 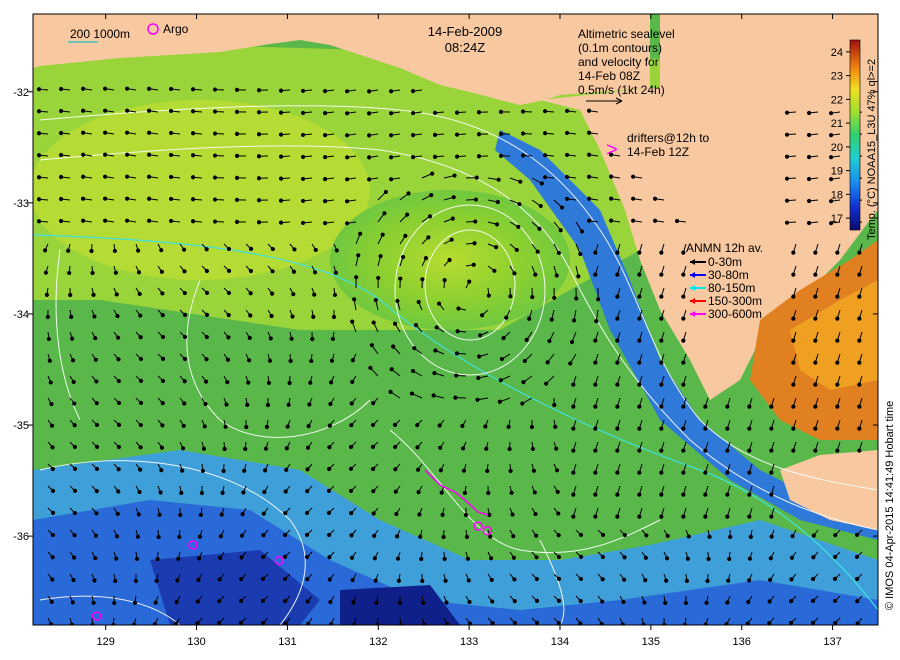 What do you see at coordinates (620, 48) in the screenshot?
I see `svg-text: (0.1m contours)` at bounding box center [620, 48].